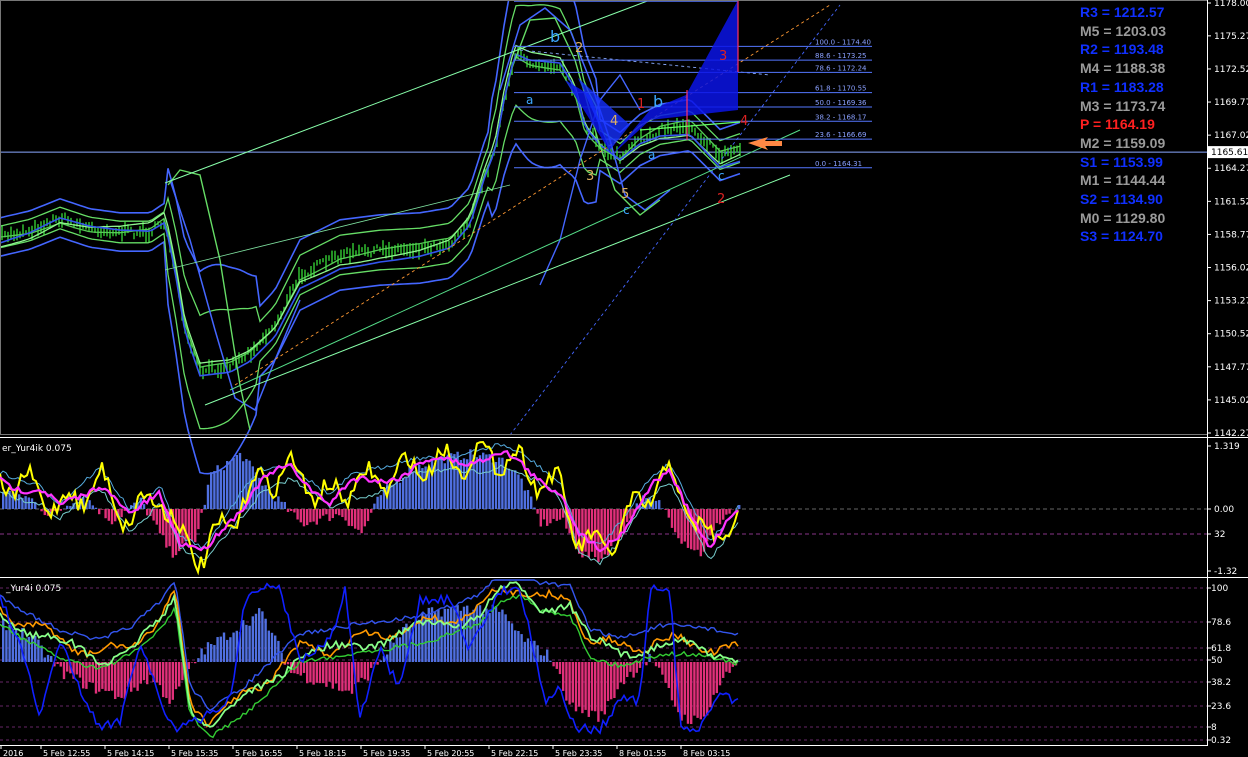  I want to click on price-tick-label: 1145.02, so click(1231, 401).